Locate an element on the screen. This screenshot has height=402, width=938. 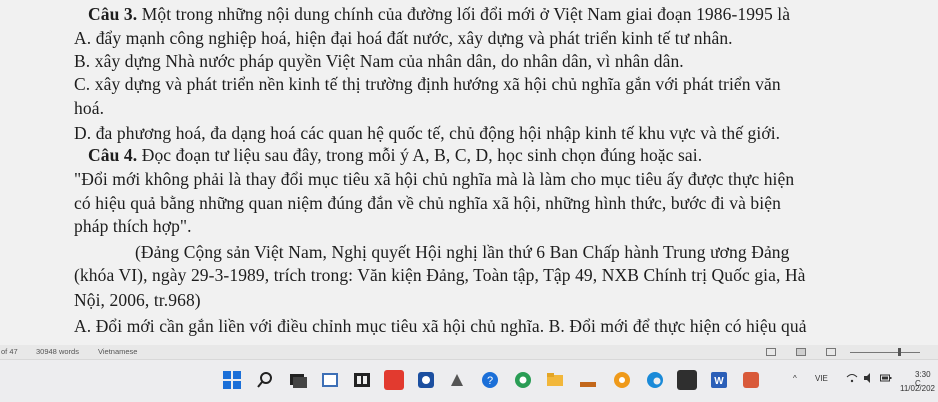
svg-text: W is located at coordinates (719, 381).